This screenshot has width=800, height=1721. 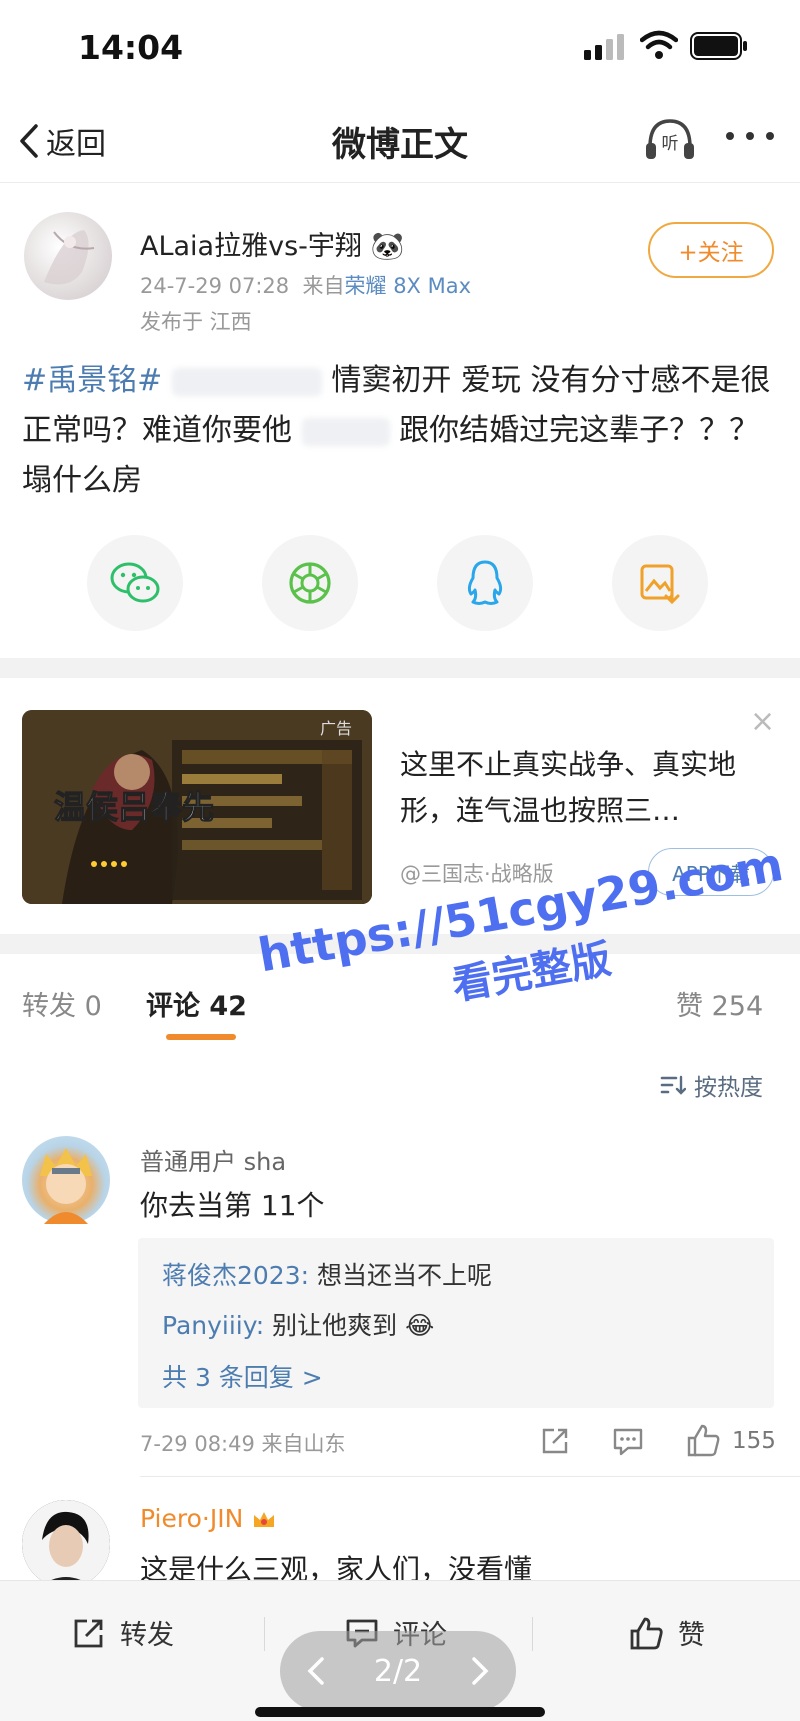 What do you see at coordinates (387, 246) in the screenshot?
I see `panda-emoji-icon: 🐼` at bounding box center [387, 246].